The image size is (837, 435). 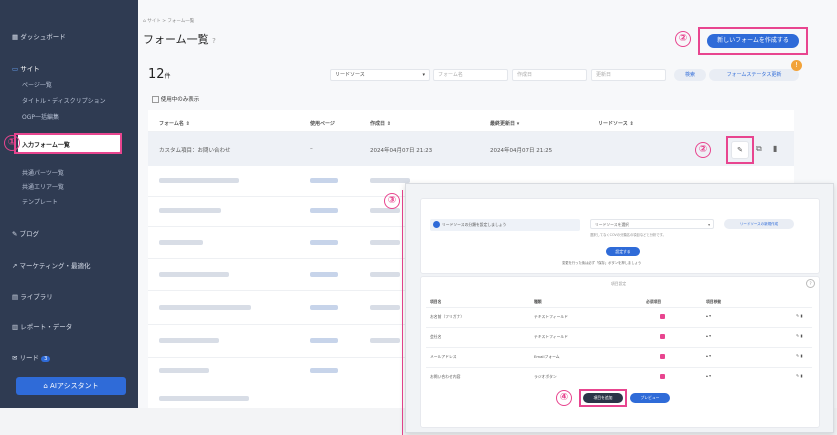 What do you see at coordinates (32, 296) in the screenshot?
I see `sidebar-item-library: ▤ ライブラリ` at bounding box center [32, 296].